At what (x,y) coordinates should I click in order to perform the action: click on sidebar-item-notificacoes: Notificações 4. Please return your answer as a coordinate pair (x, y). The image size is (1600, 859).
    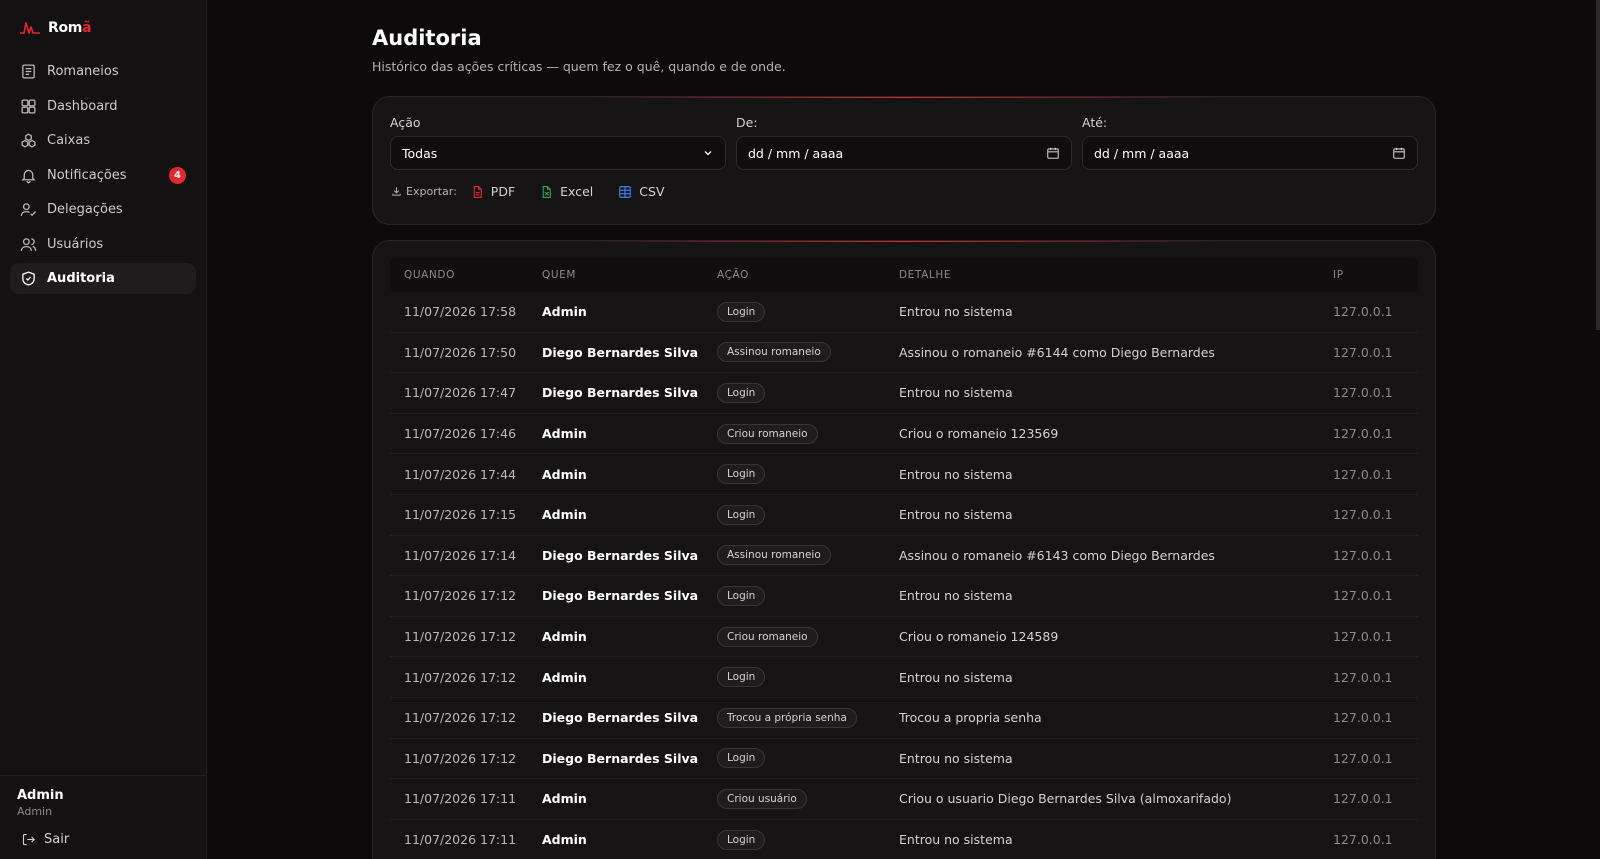
    Looking at the image, I should click on (103, 175).